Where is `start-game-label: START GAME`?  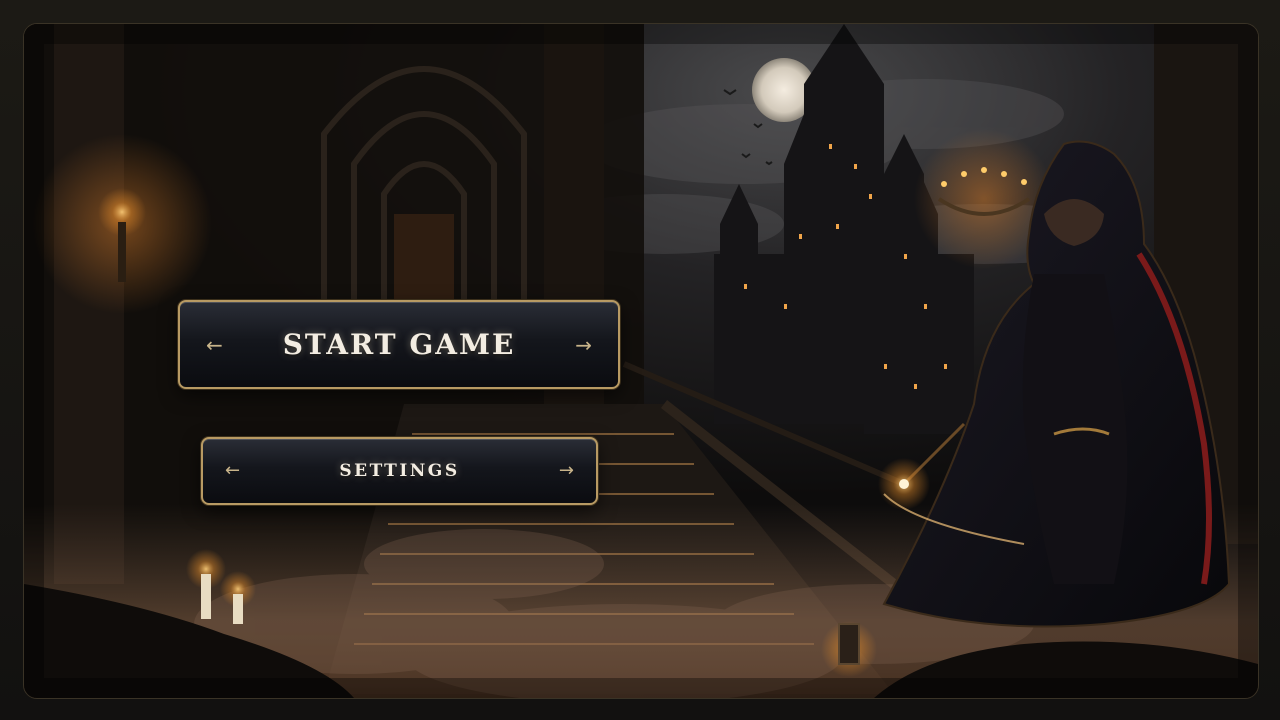
start-game-label: START GAME is located at coordinates (399, 344).